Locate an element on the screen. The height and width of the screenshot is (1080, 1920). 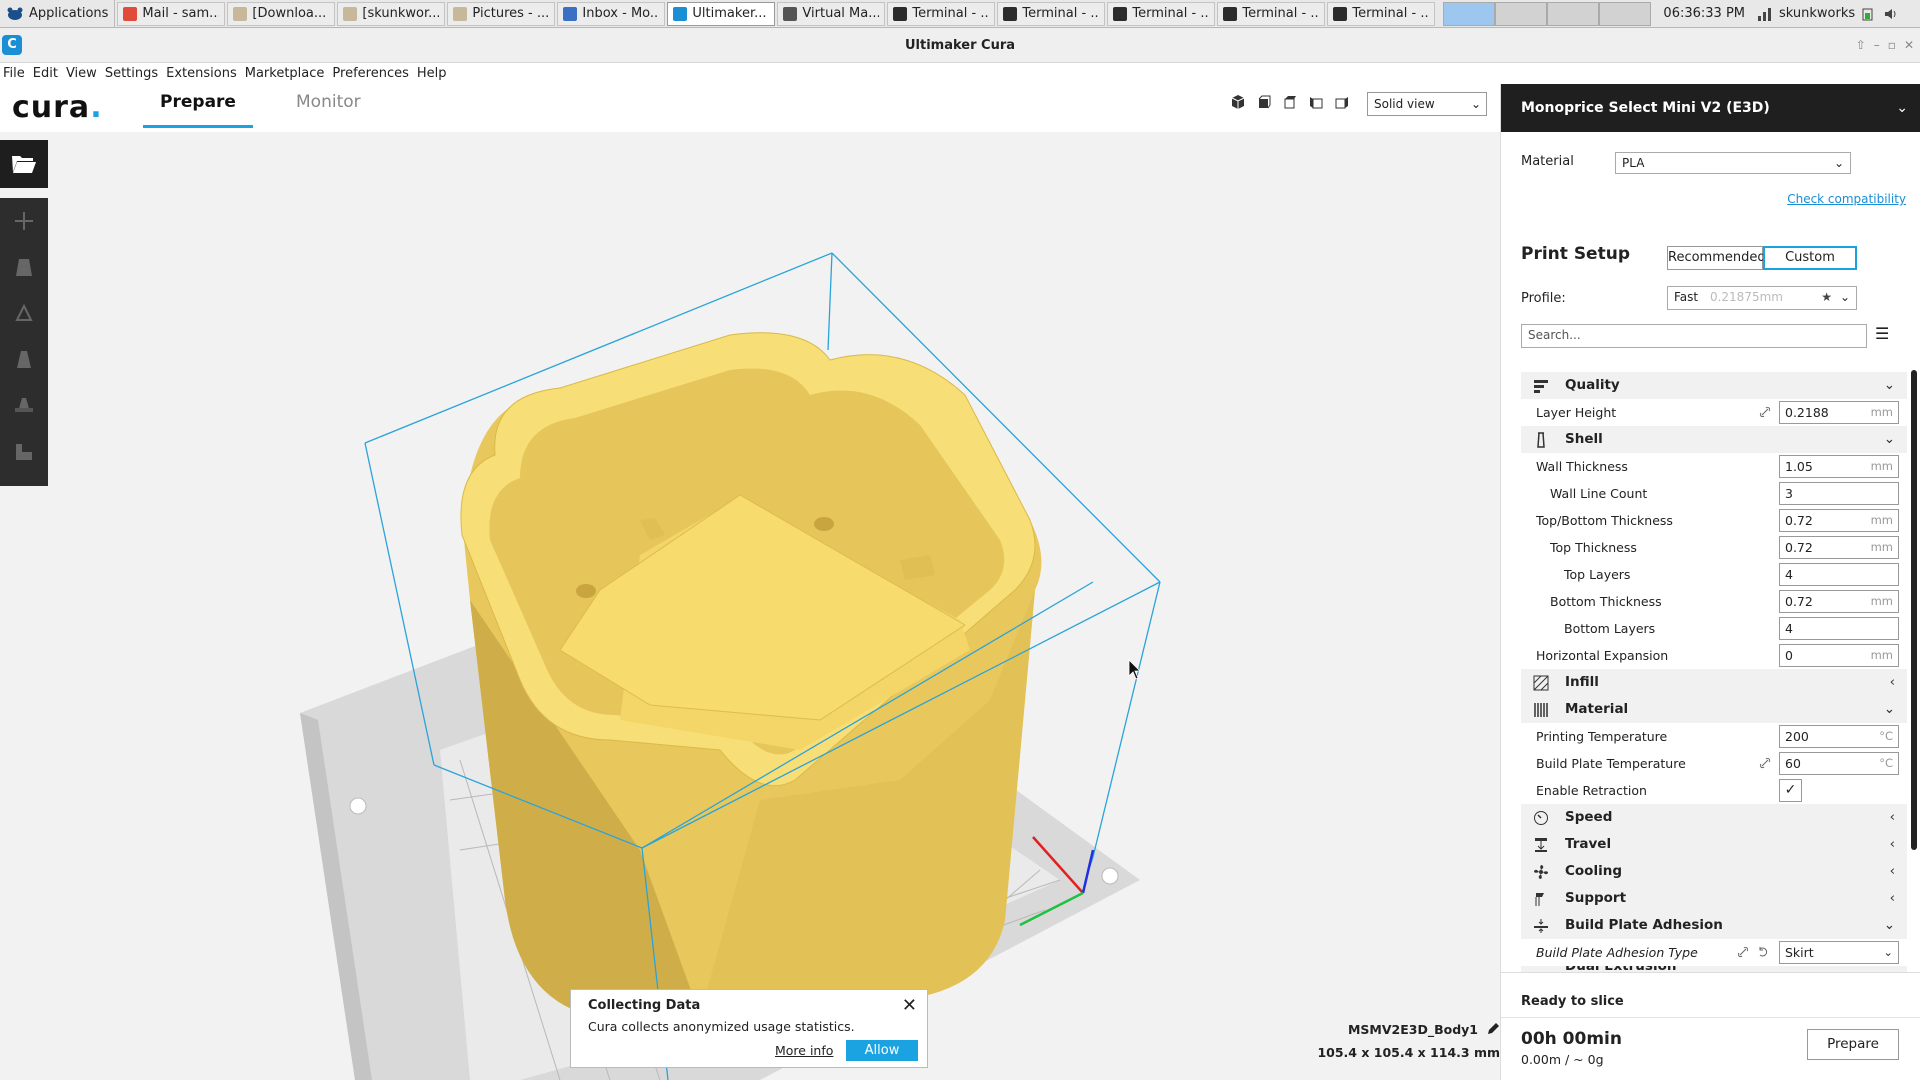
printer-selector: Monoprice Select Mini V2 (E3D) ⌄ is located at coordinates (1710, 108).